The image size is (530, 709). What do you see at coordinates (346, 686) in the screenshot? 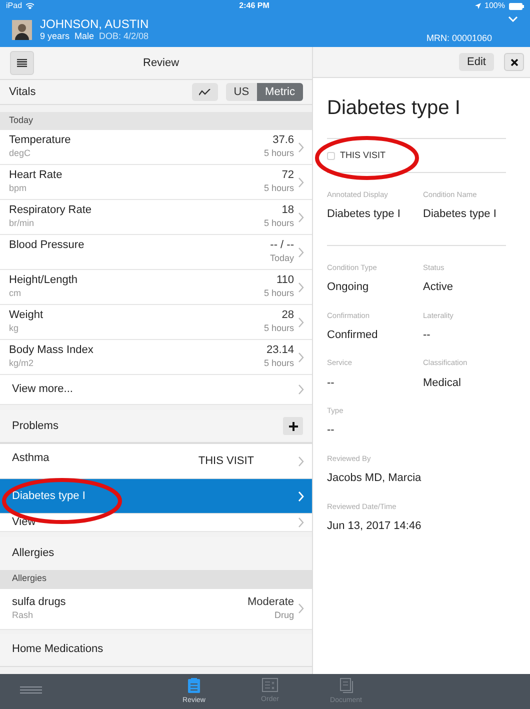
I see `document-tab-icon` at bounding box center [346, 686].